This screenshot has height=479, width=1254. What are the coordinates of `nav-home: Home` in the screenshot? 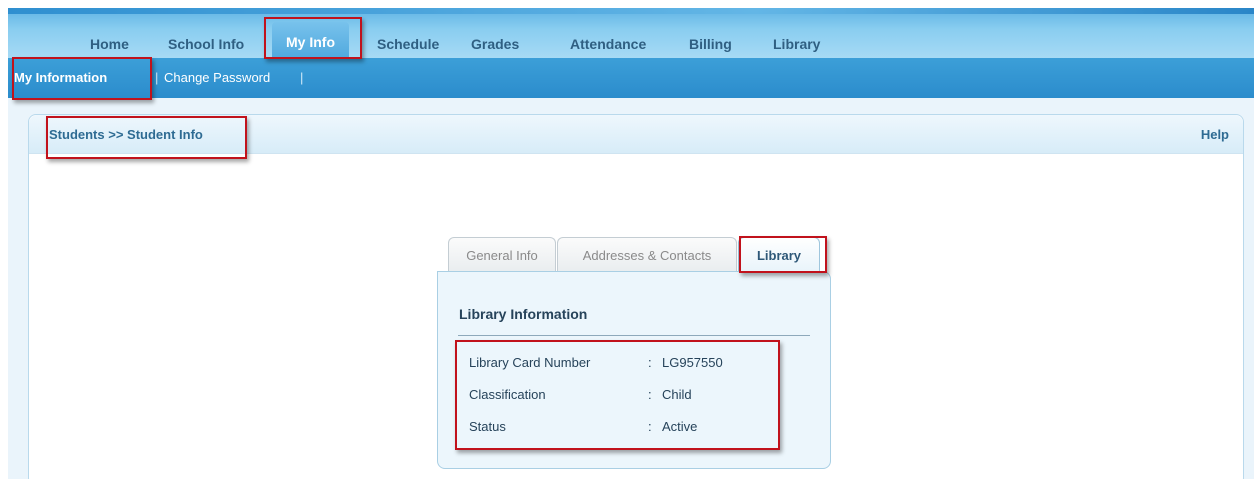 It's located at (109, 44).